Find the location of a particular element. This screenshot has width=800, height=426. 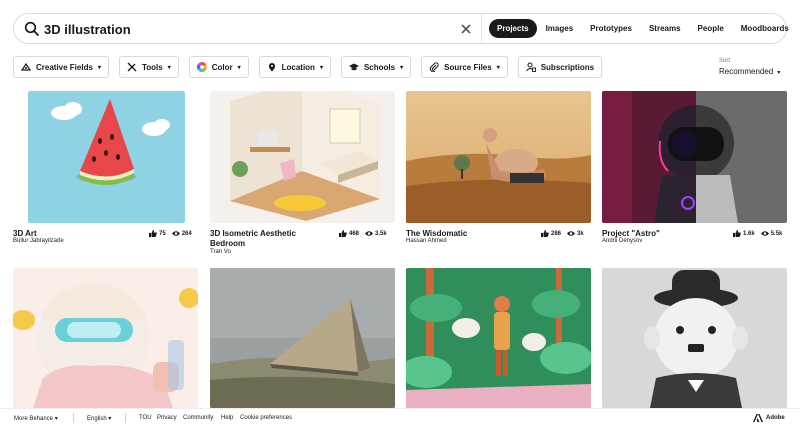

footer-link-privacy: Privacy is located at coordinates (167, 418).